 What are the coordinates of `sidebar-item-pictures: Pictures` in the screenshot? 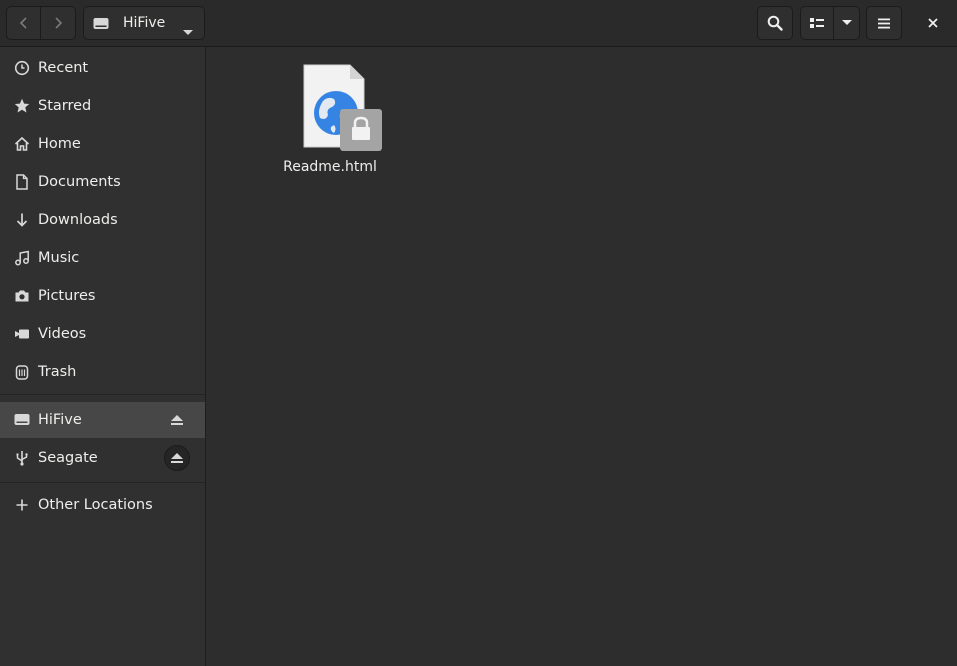 It's located at (102, 296).